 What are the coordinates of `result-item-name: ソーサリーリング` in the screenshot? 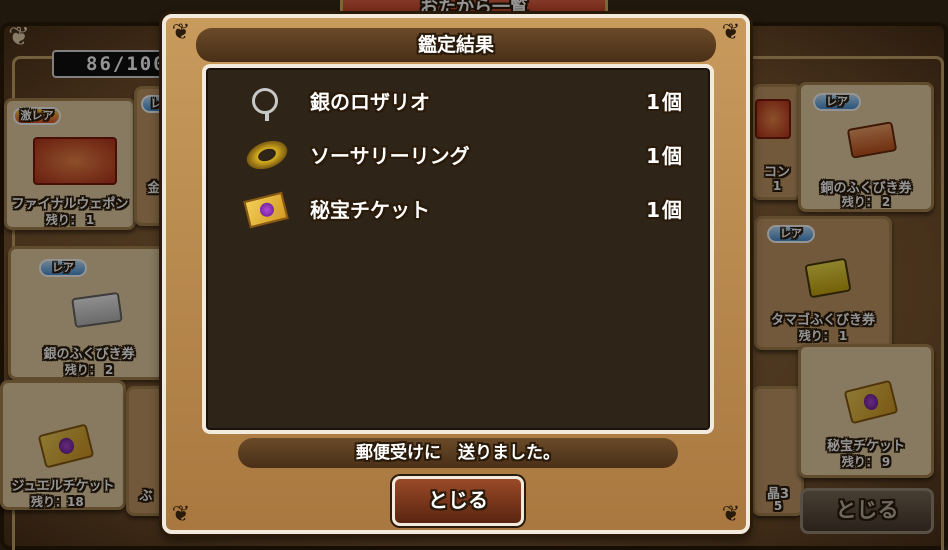 It's located at (390, 156).